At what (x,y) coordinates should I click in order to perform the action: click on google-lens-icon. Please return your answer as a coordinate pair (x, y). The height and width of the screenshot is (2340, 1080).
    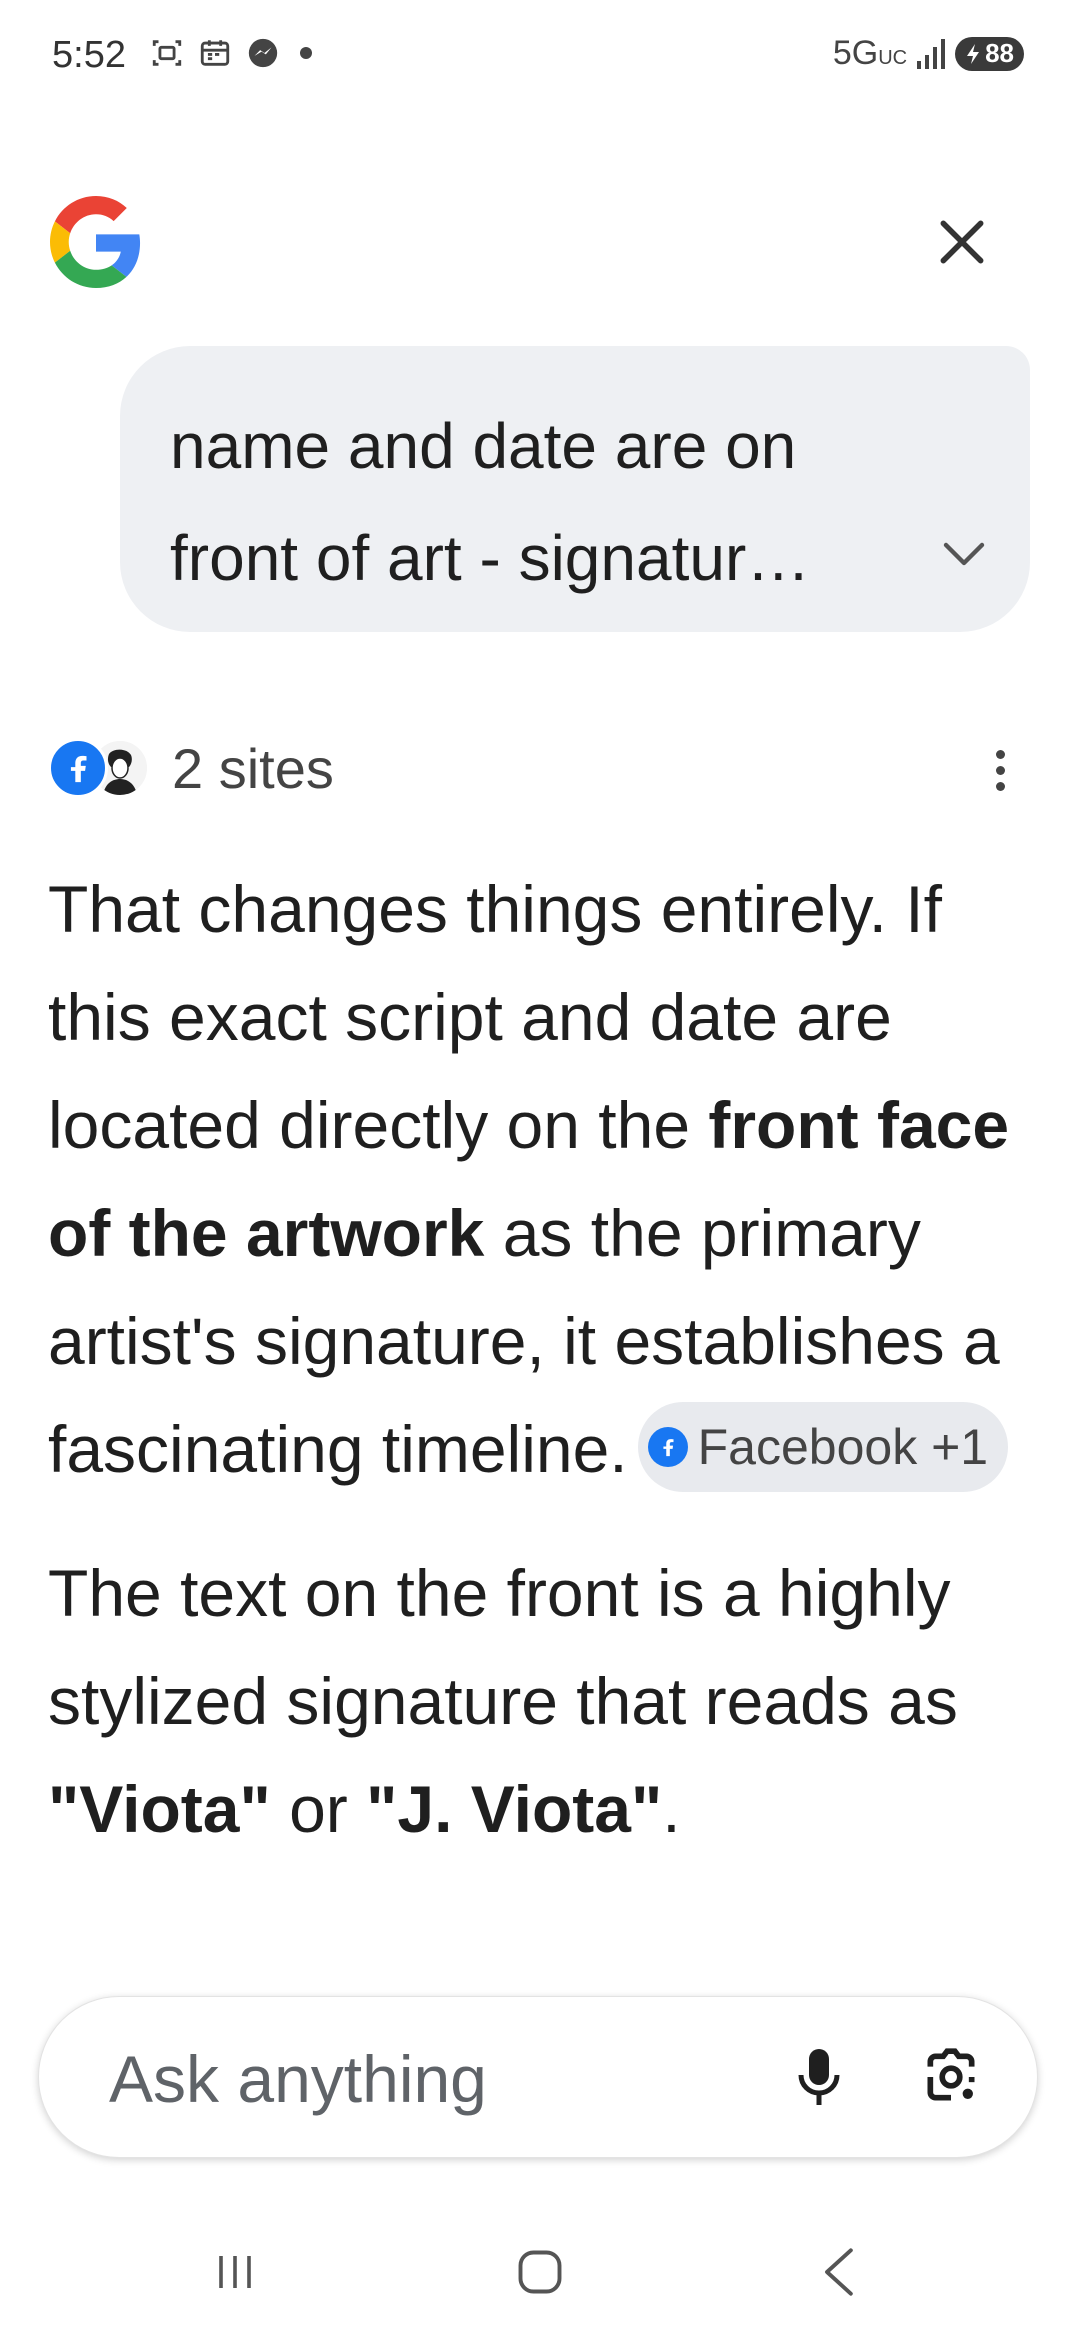
    Looking at the image, I should click on (951, 2074).